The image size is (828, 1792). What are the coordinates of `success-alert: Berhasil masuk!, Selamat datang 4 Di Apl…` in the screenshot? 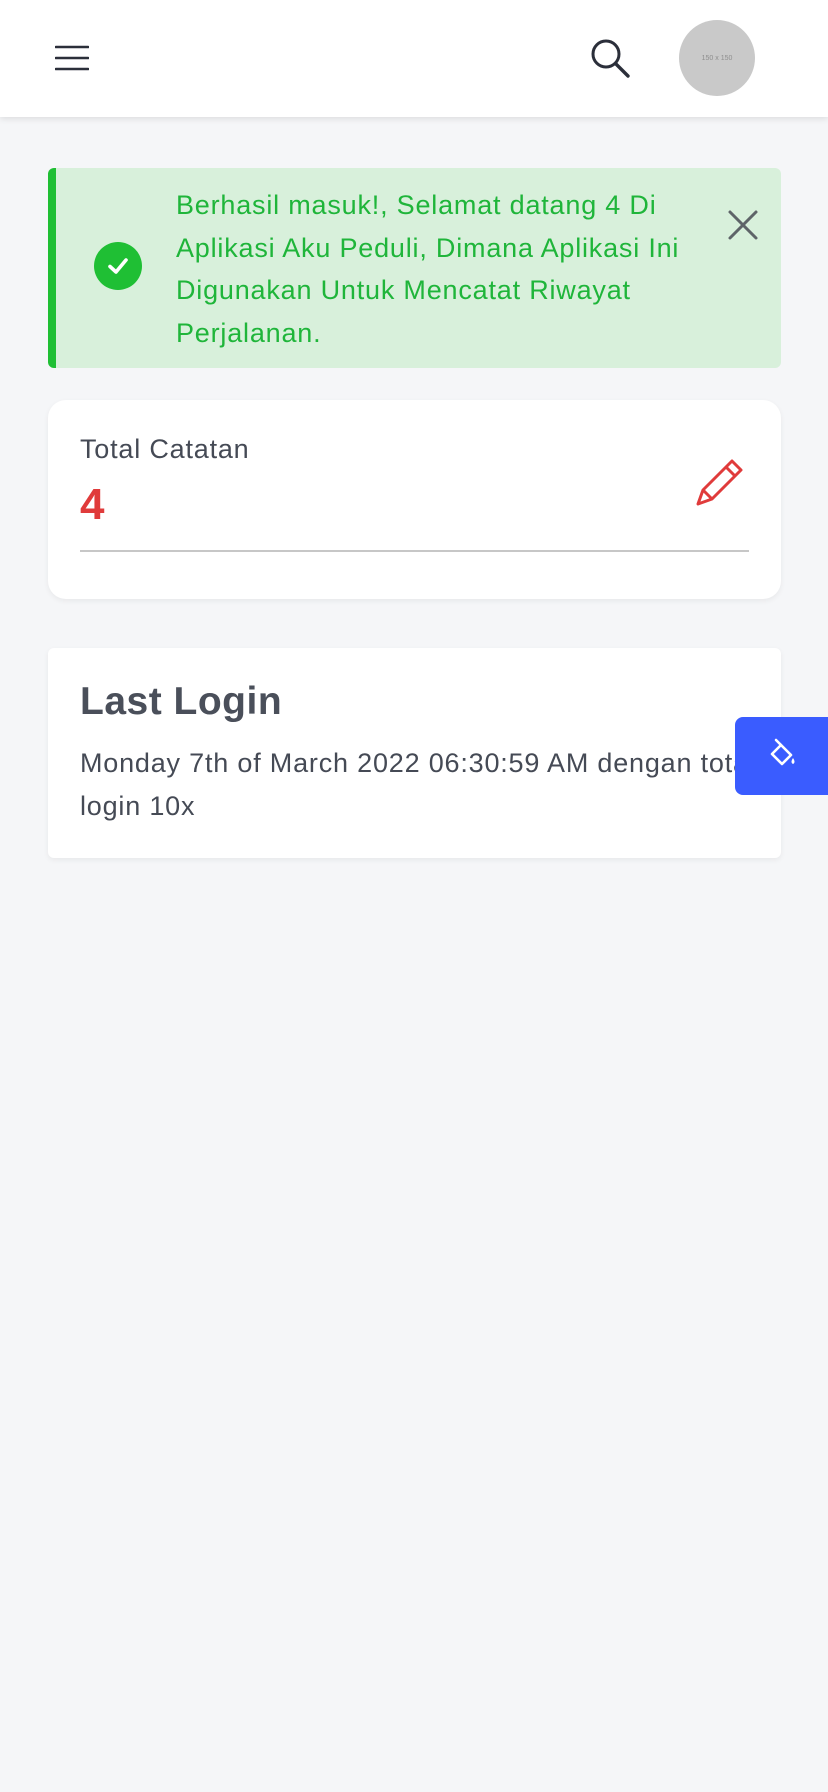 It's located at (414, 268).